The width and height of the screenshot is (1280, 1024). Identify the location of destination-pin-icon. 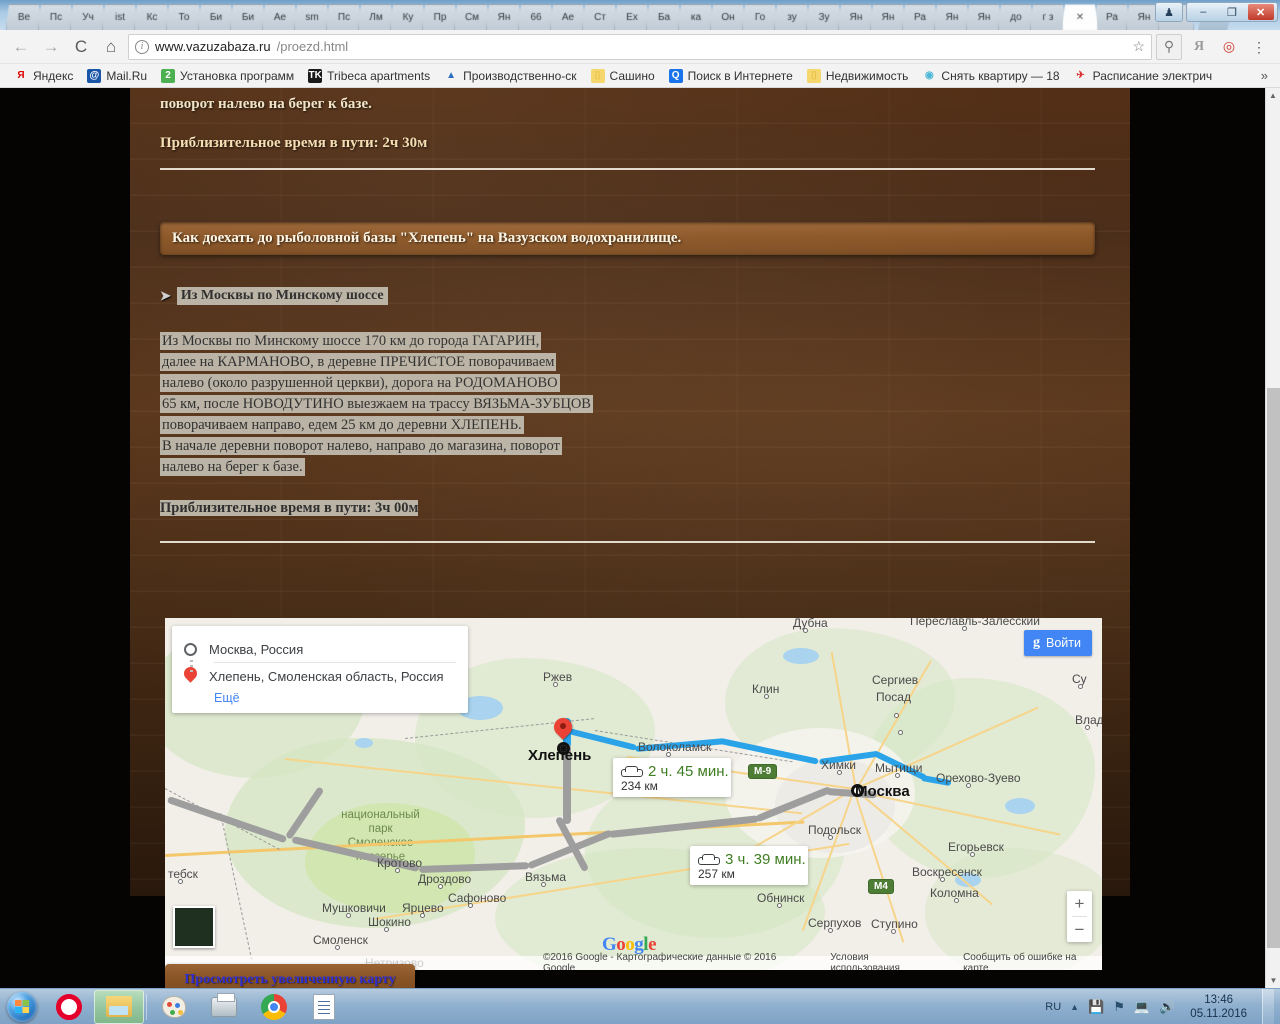
(563, 728).